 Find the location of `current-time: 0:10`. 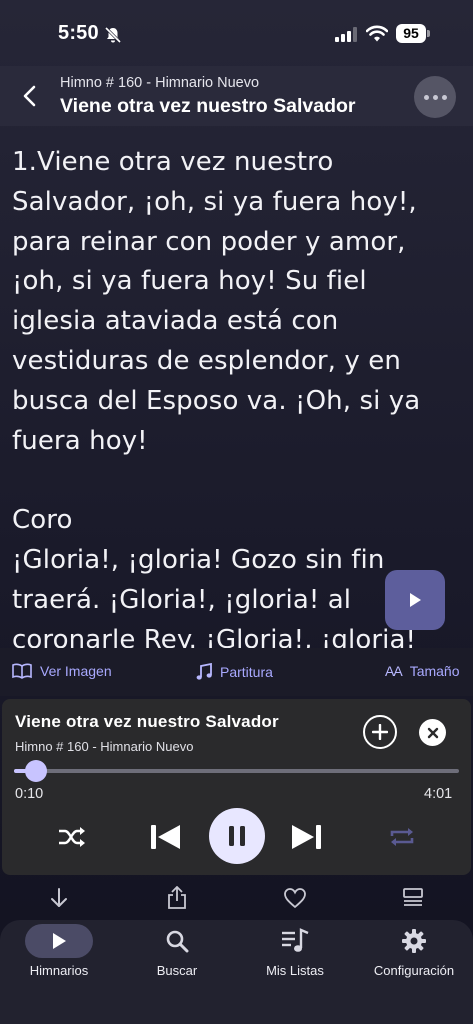

current-time: 0:10 is located at coordinates (29, 794).